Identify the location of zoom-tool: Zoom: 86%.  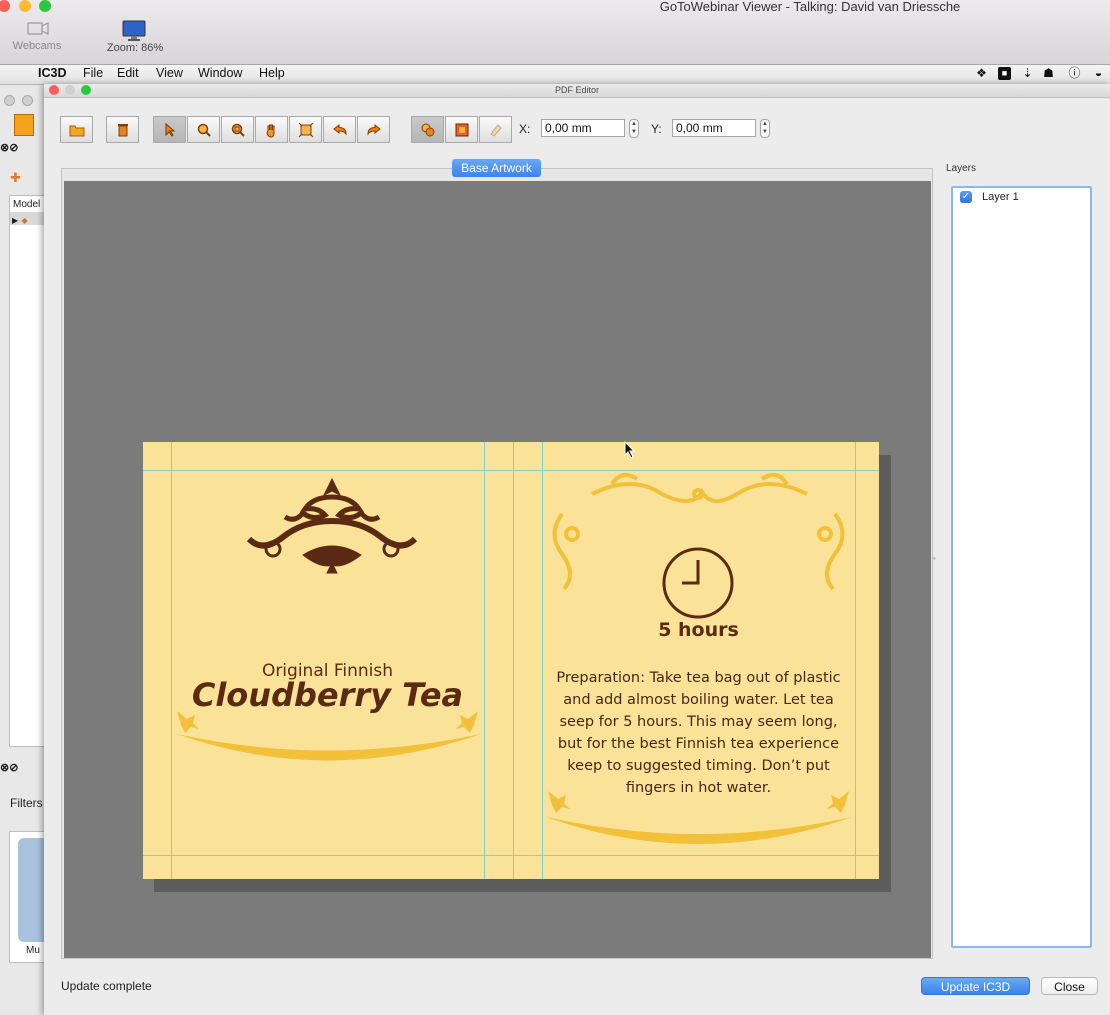
(135, 37).